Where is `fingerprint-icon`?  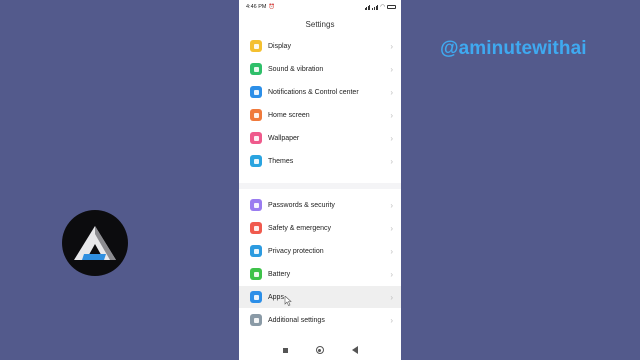
fingerprint-icon is located at coordinates (256, 205).